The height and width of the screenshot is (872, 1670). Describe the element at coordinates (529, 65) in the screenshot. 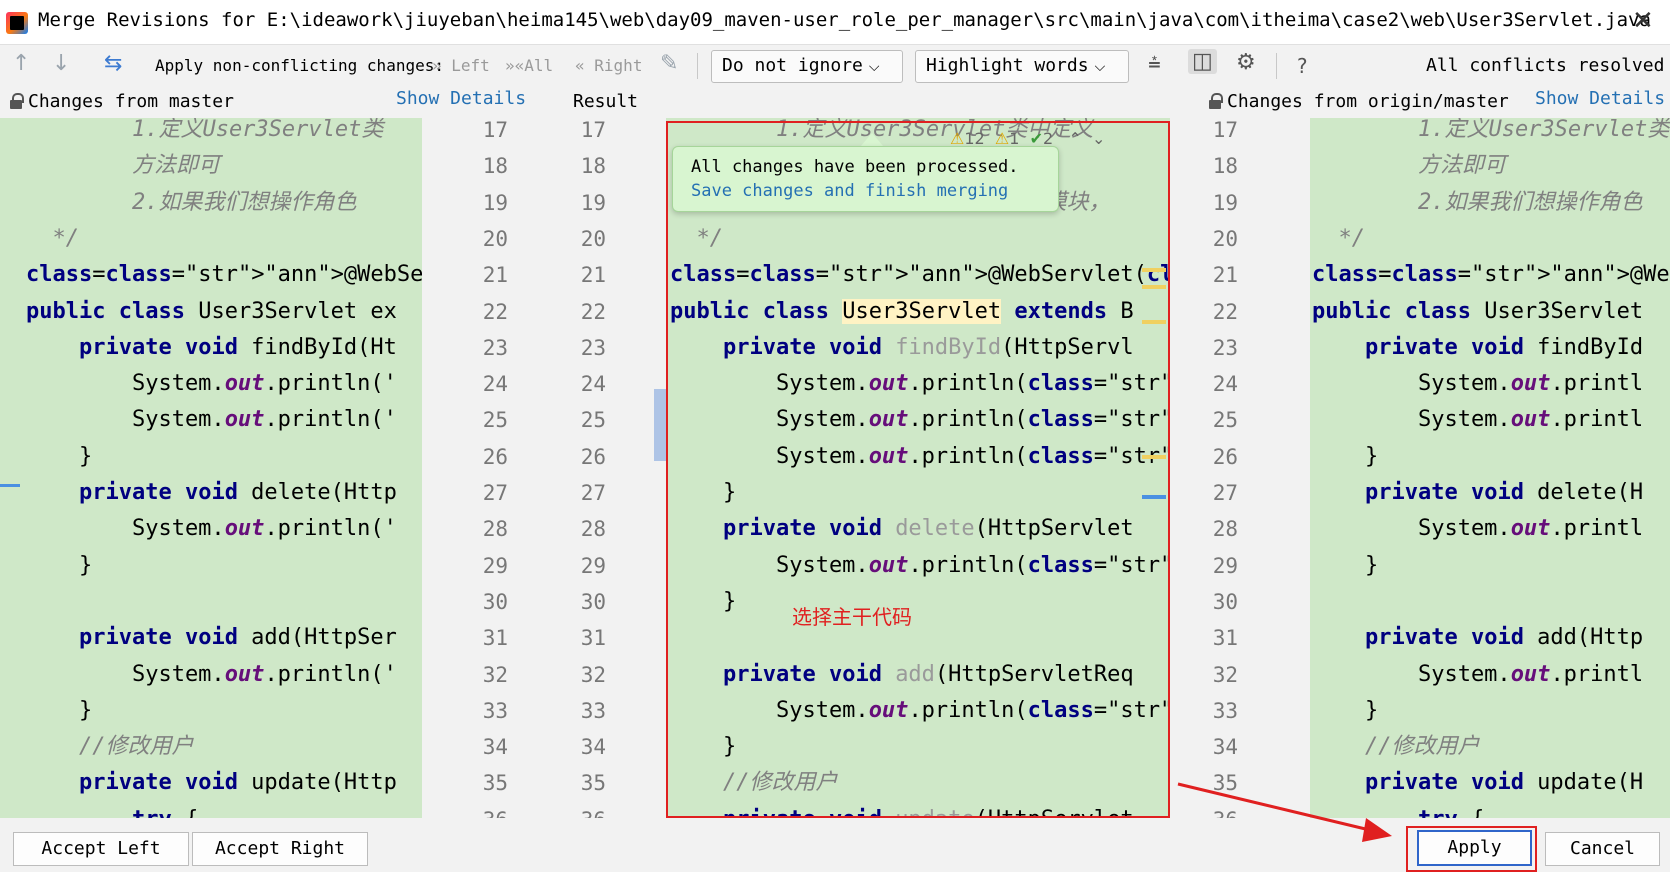

I see `apply-all-button: »«All` at that location.